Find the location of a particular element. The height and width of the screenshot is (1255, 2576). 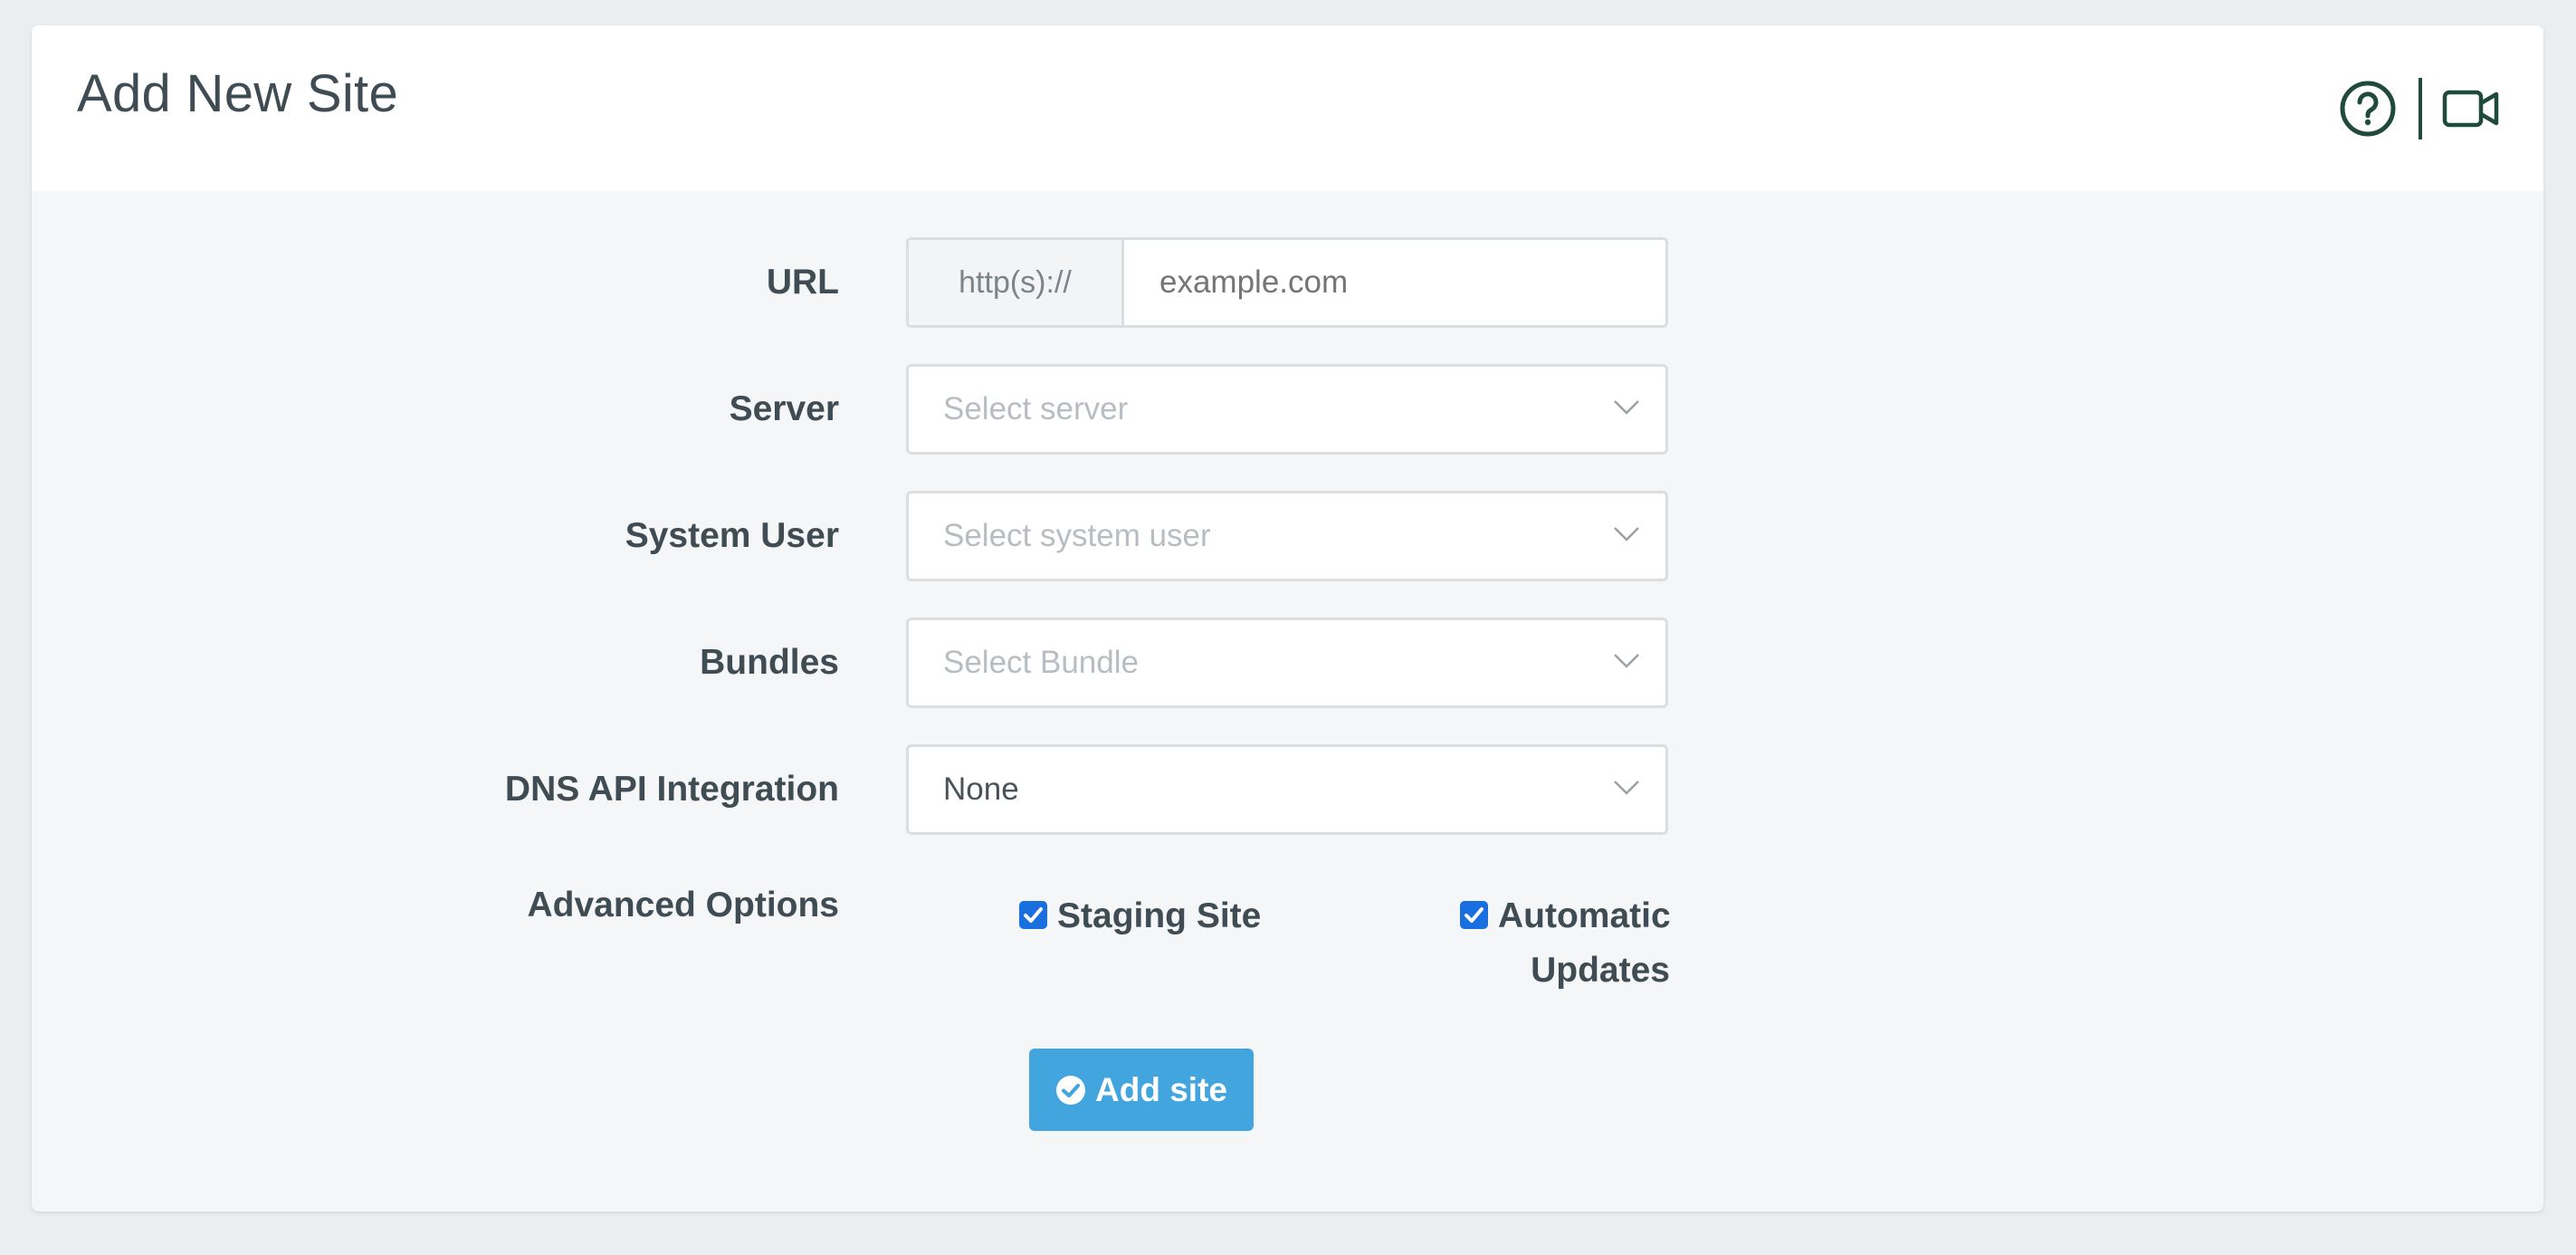

automatic-updates-label: Automatic Updates is located at coordinates (1584, 943).